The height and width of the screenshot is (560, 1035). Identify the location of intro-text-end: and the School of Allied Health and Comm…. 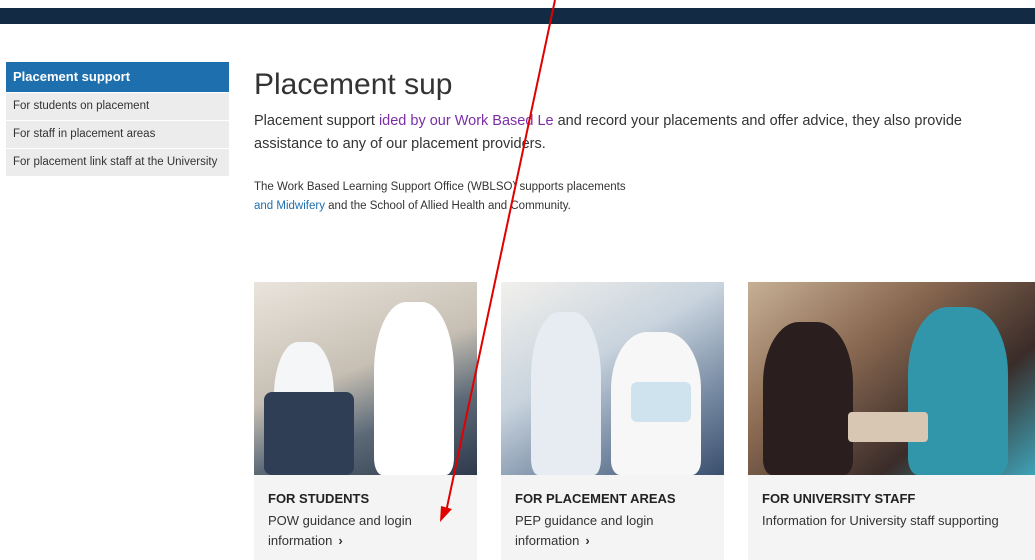
(447, 206).